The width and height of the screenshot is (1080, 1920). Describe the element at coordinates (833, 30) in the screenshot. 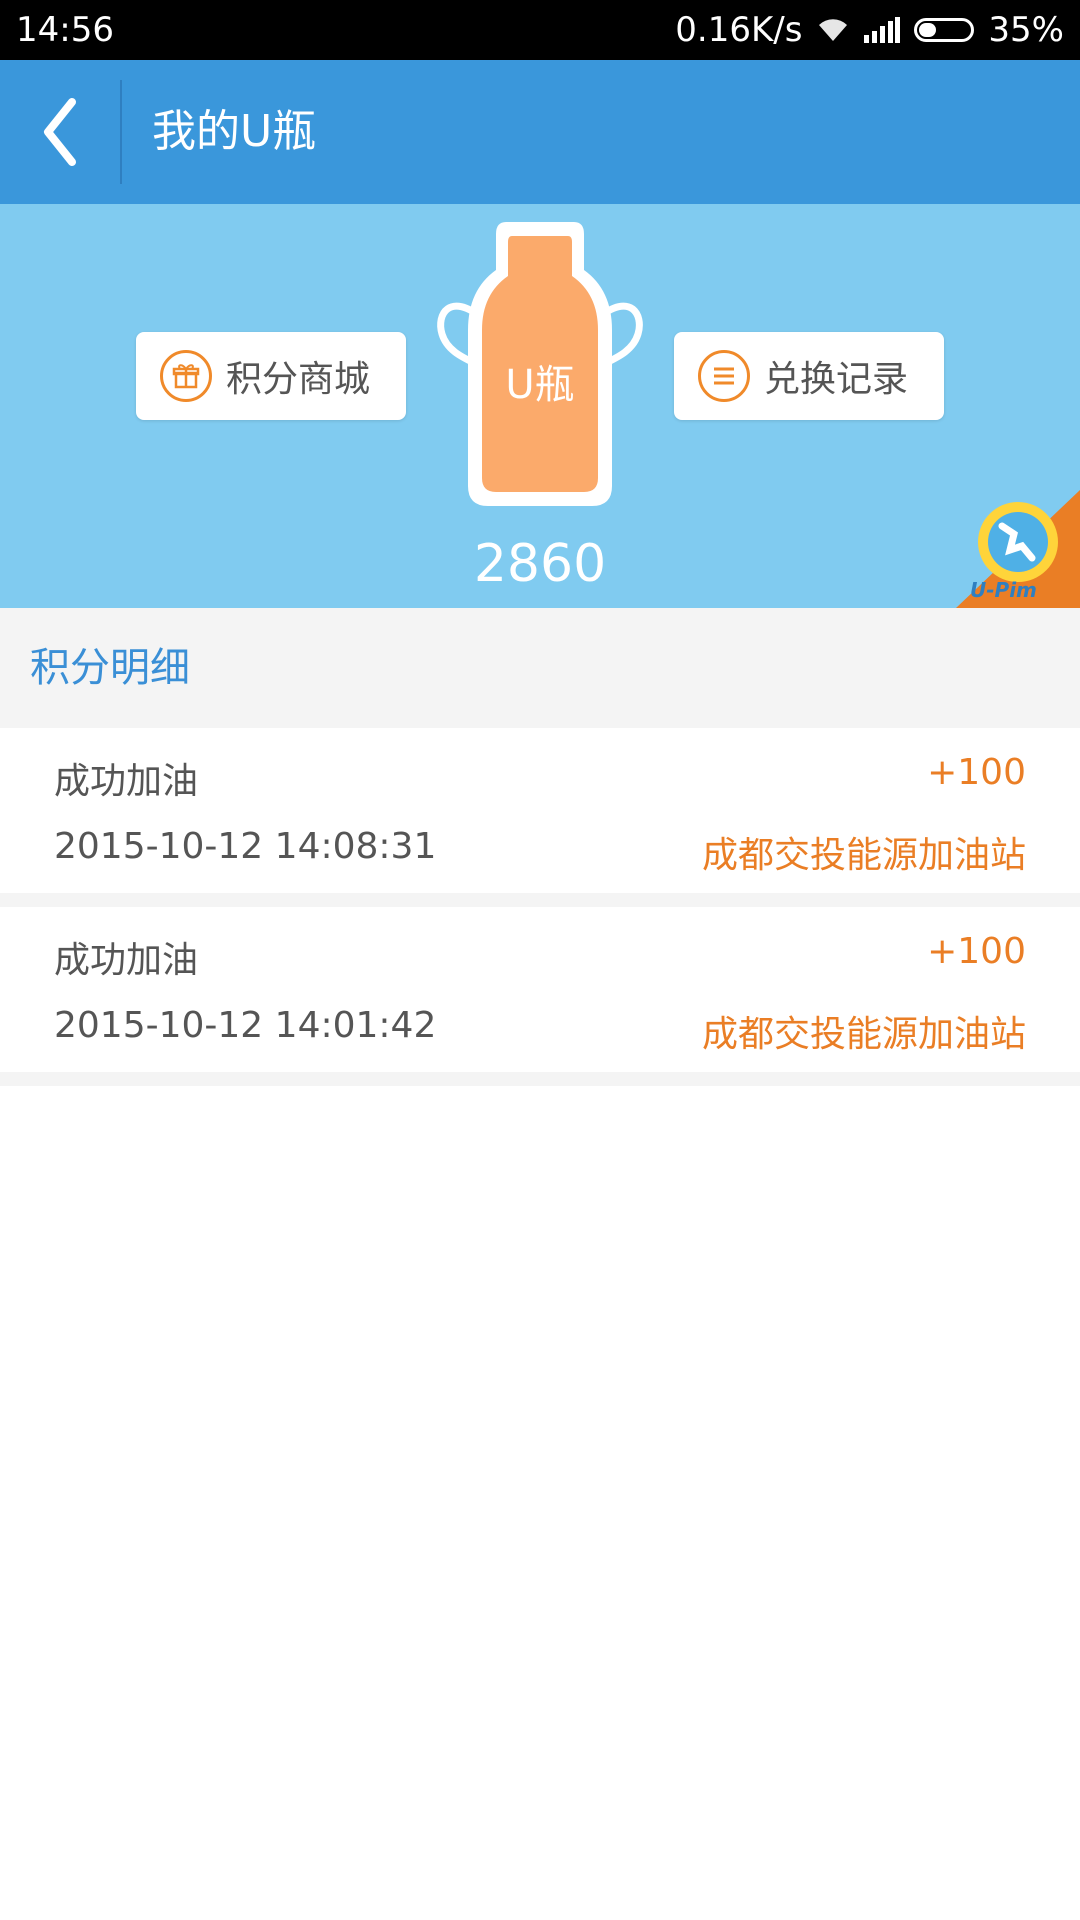

I see `wifi-icon` at that location.